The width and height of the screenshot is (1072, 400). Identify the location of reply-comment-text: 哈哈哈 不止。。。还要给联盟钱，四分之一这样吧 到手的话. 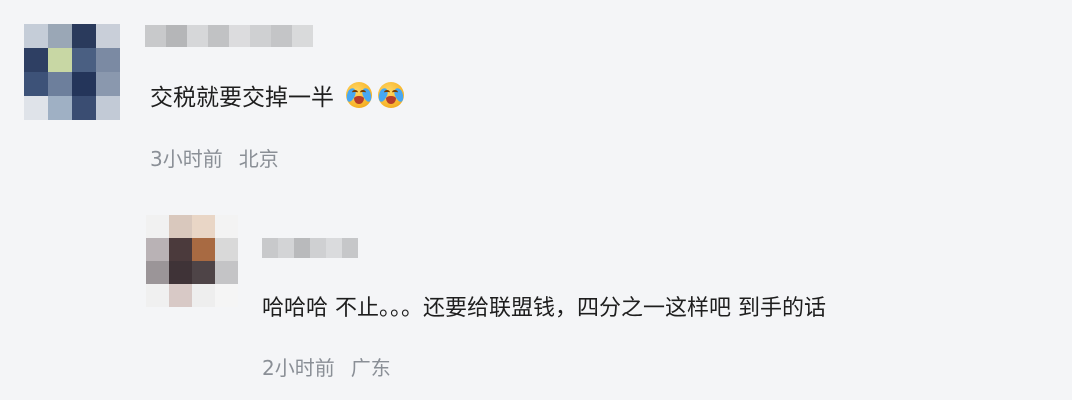
(544, 306).